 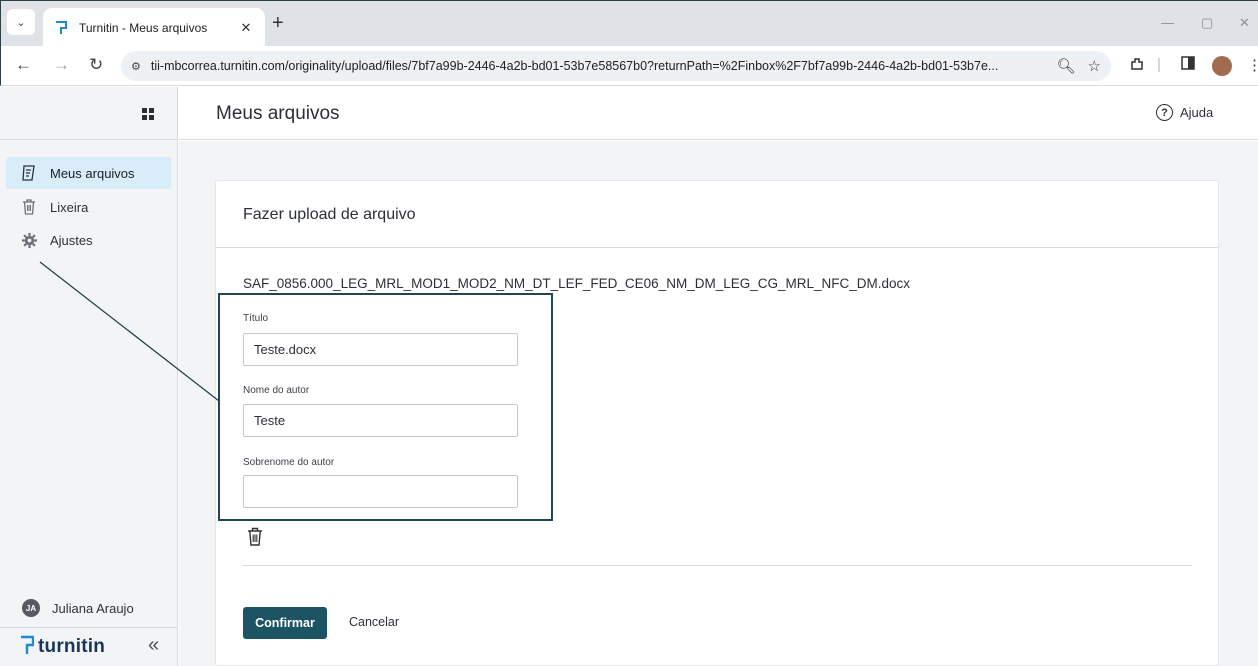 I want to click on annotation-callout-line, so click(x=129, y=331).